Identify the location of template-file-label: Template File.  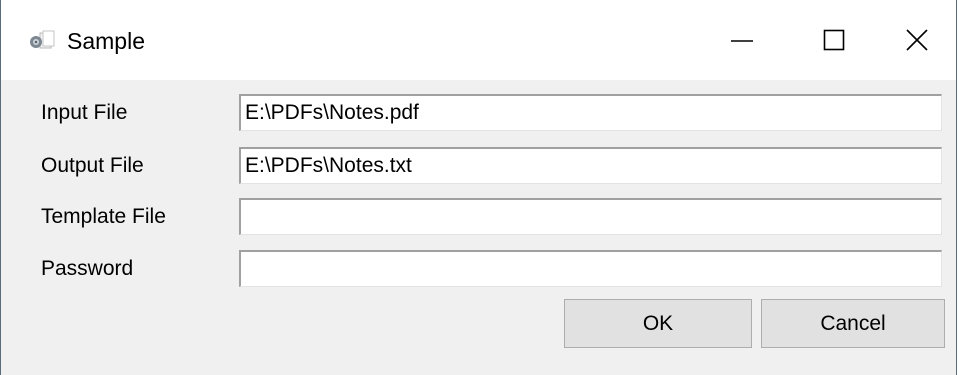
(103, 216).